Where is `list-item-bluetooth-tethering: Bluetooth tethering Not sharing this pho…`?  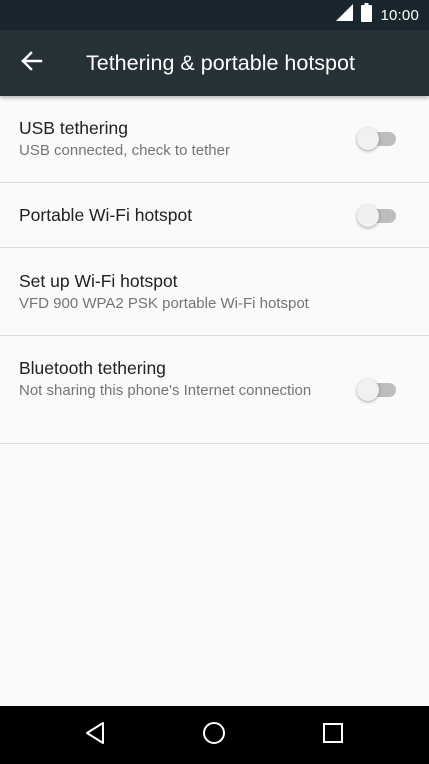 list-item-bluetooth-tethering: Bluetooth tethering Not sharing this pho… is located at coordinates (214, 390).